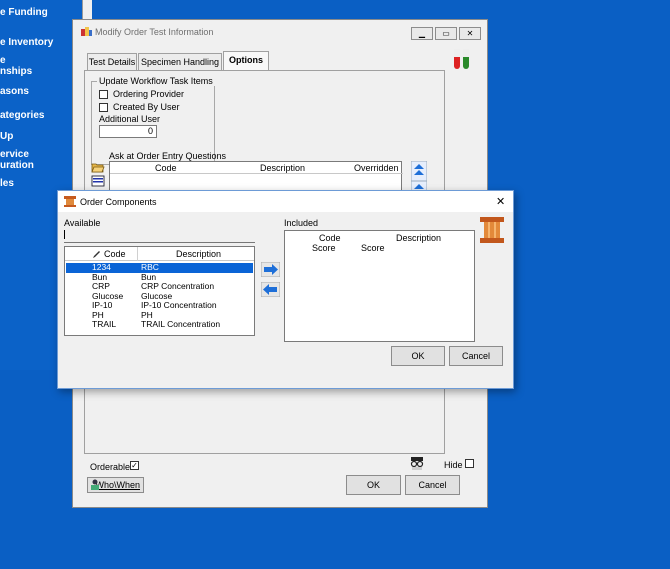 The image size is (670, 569). What do you see at coordinates (98, 167) in the screenshot?
I see `open-folder-icon` at bounding box center [98, 167].